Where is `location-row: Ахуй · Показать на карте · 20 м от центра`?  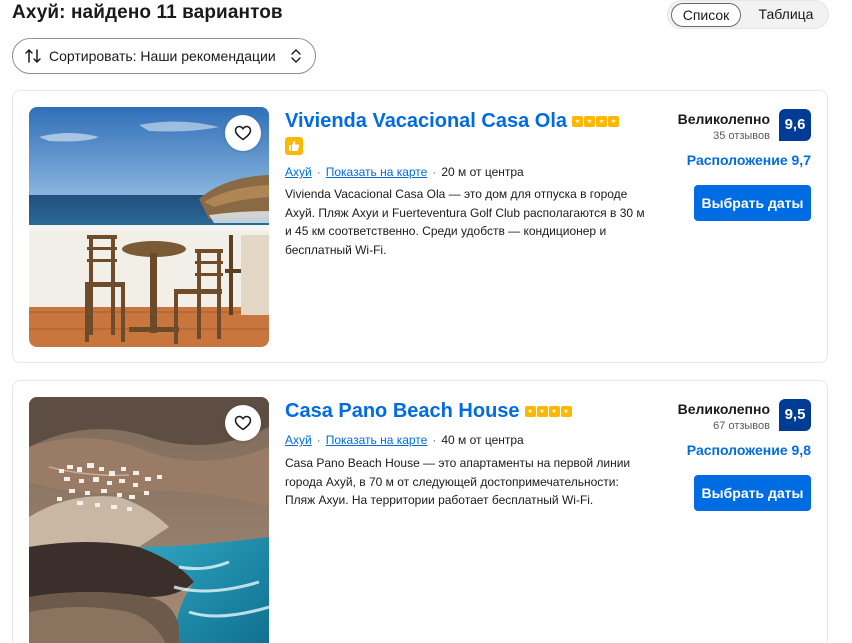
location-row: Ахуй · Показать на карте · 20 м от центра is located at coordinates (404, 172).